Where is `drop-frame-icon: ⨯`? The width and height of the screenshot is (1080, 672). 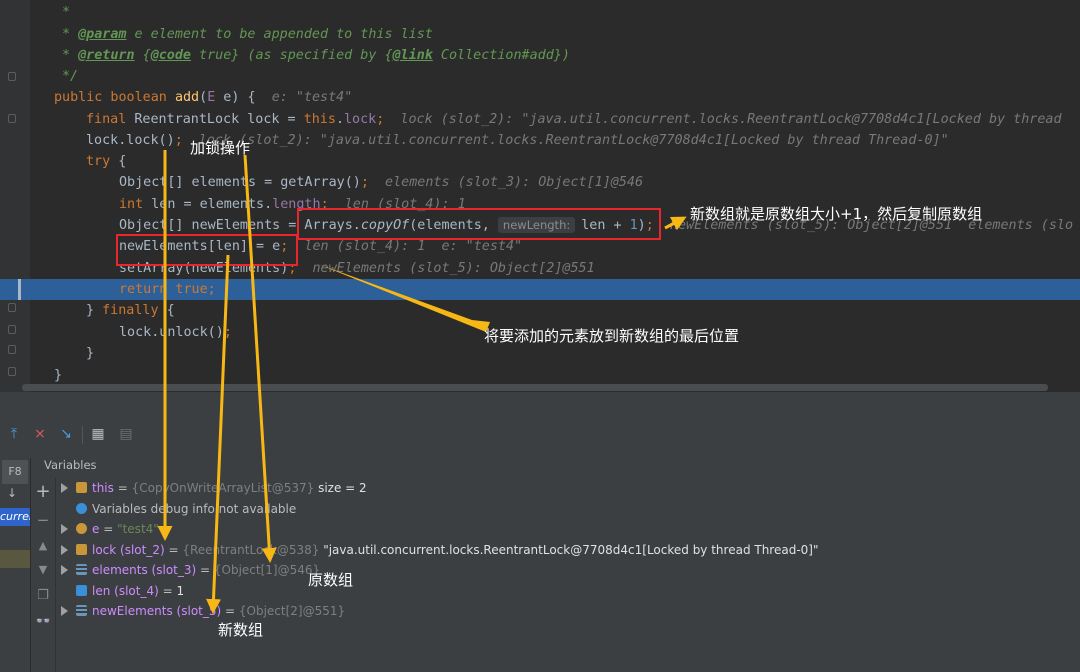 drop-frame-icon: ⨯ is located at coordinates (40, 434).